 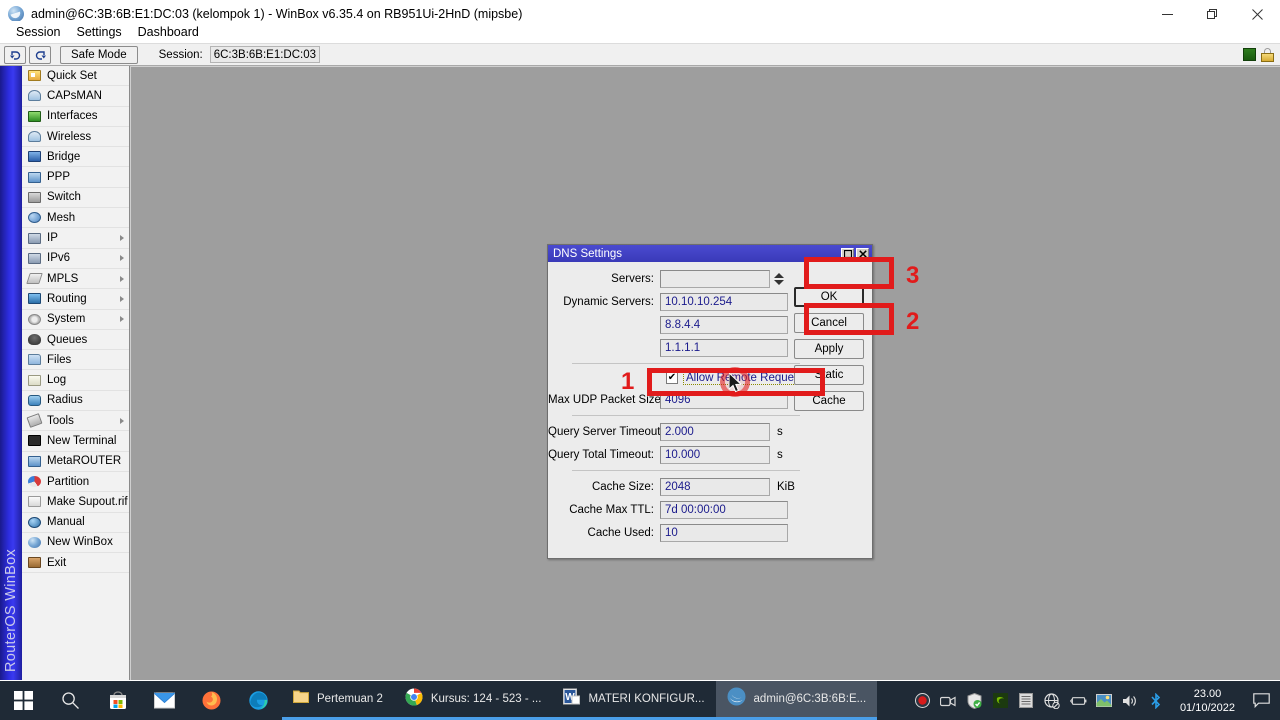 I want to click on sidebar-item-partition: Partition, so click(x=75, y=482).